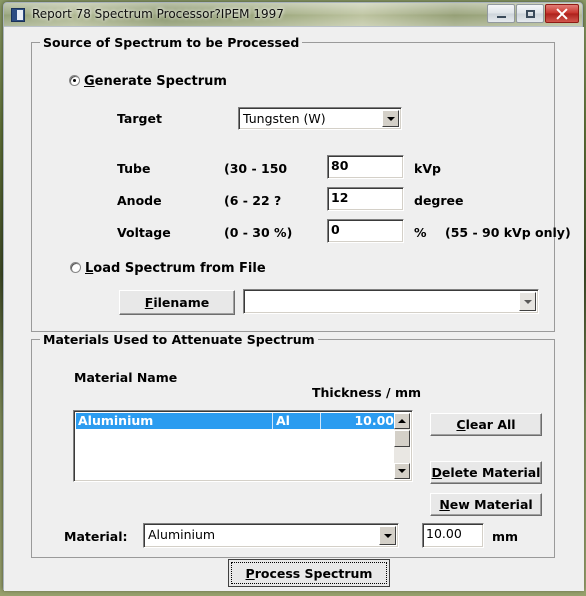 The image size is (586, 596). What do you see at coordinates (505, 536) in the screenshot?
I see `thickness-unit-label: mm` at bounding box center [505, 536].